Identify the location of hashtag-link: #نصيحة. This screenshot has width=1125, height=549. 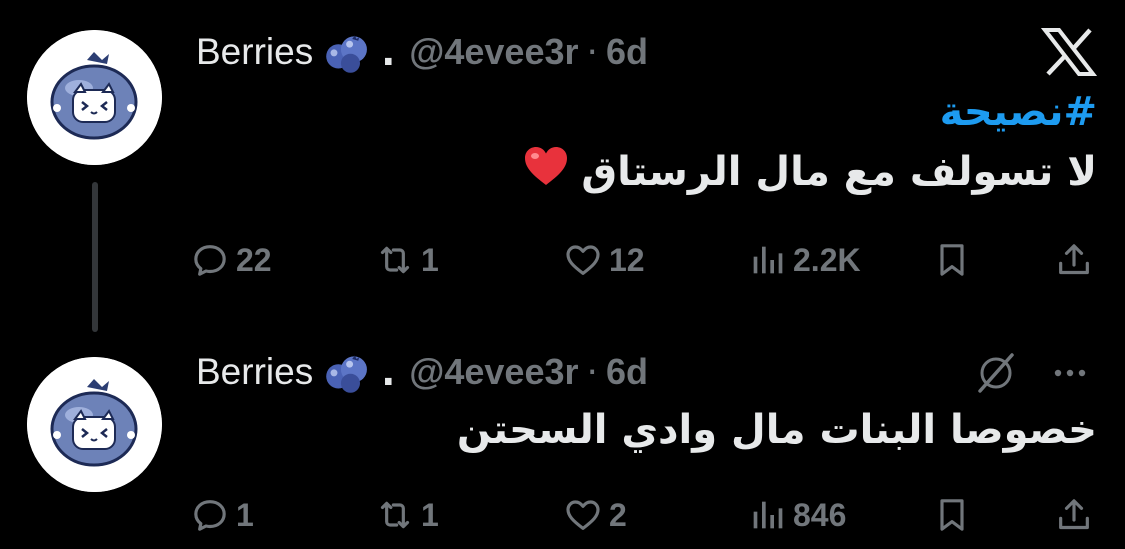
(810, 112).